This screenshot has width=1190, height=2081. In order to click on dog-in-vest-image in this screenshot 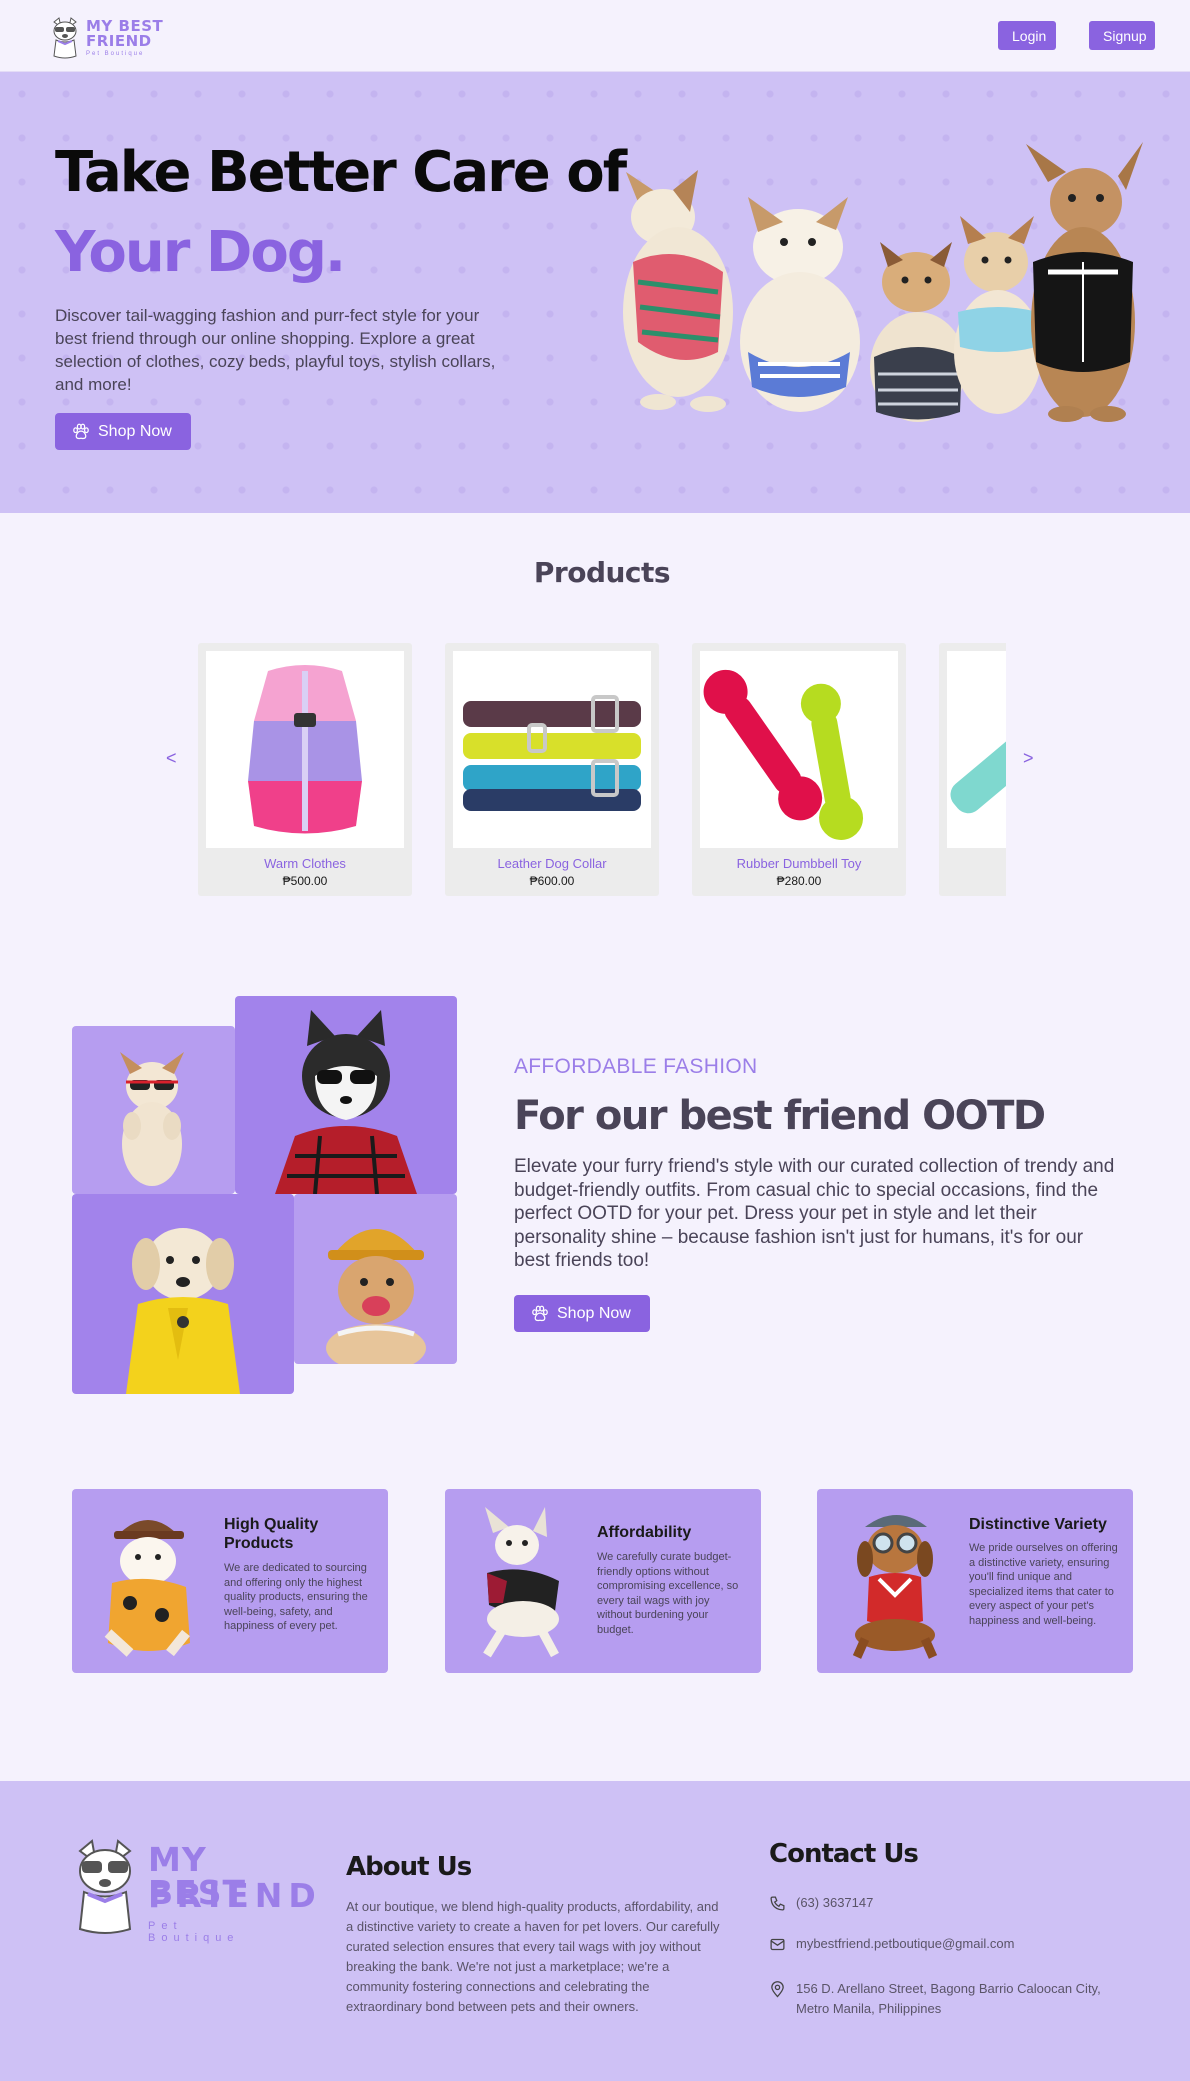, I will do `click(521, 1582)`.